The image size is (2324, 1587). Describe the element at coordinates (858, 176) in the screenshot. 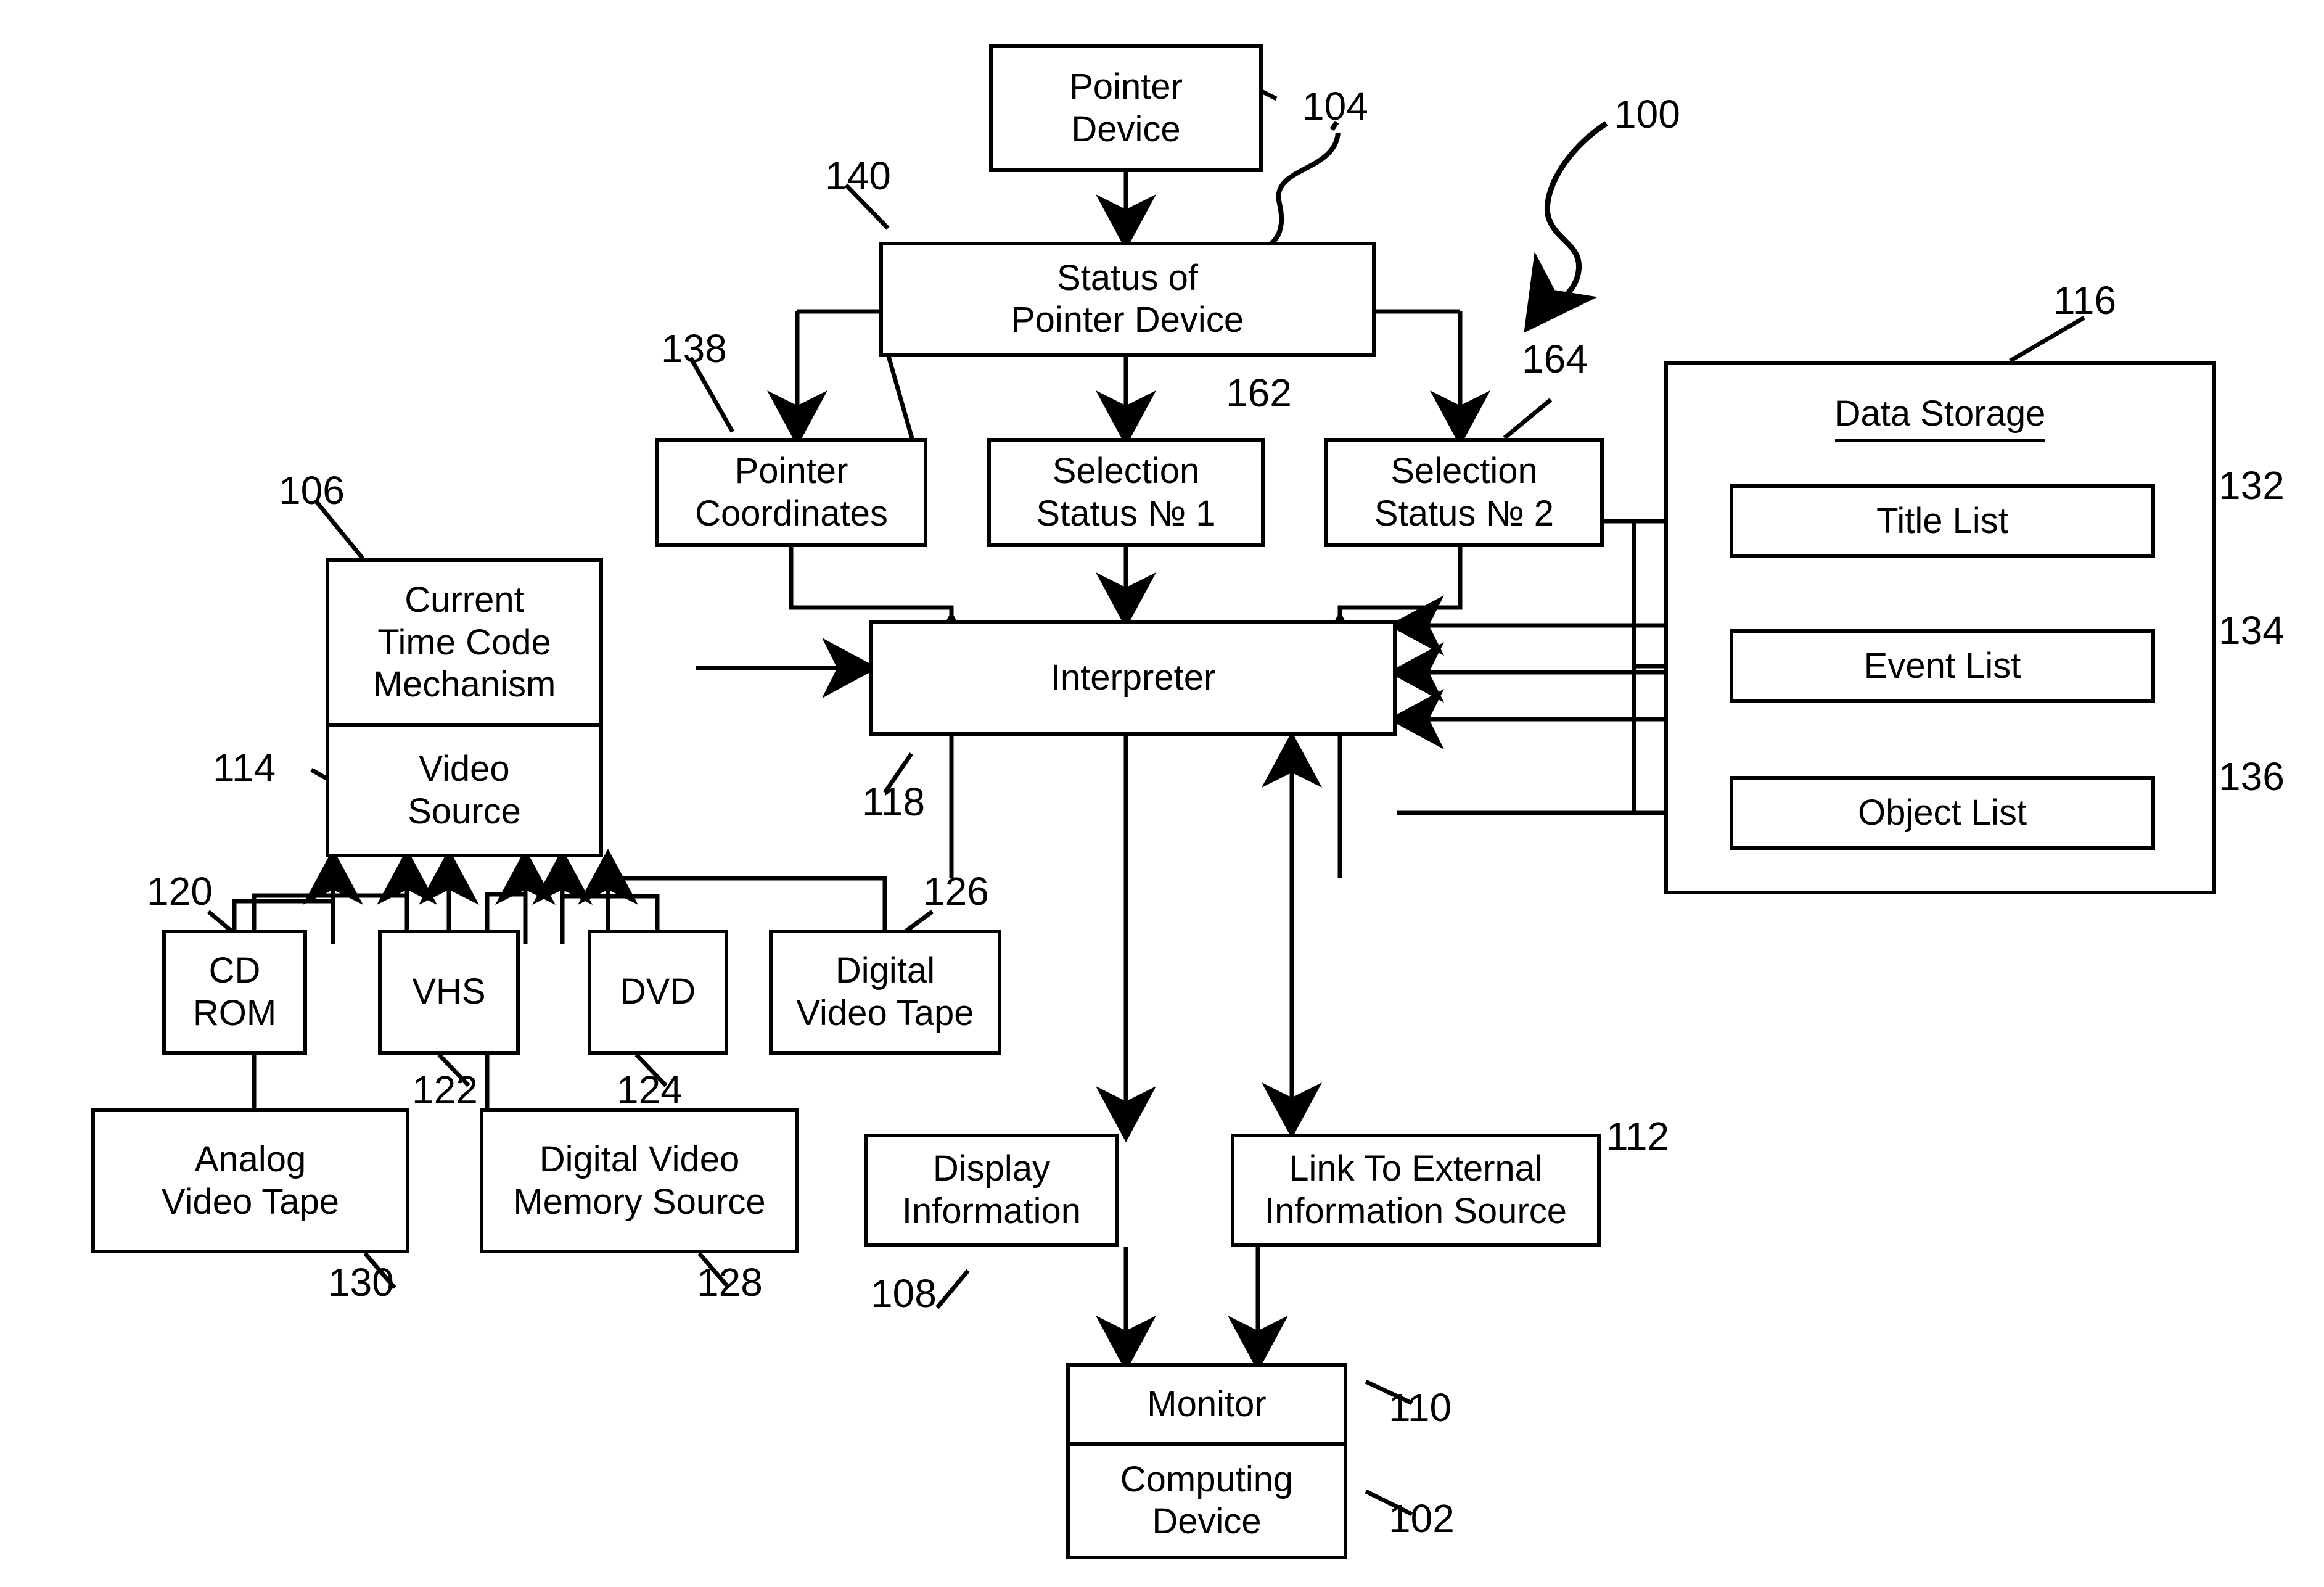

I see `ref-numeral-status-of-pointer-device: 140` at that location.